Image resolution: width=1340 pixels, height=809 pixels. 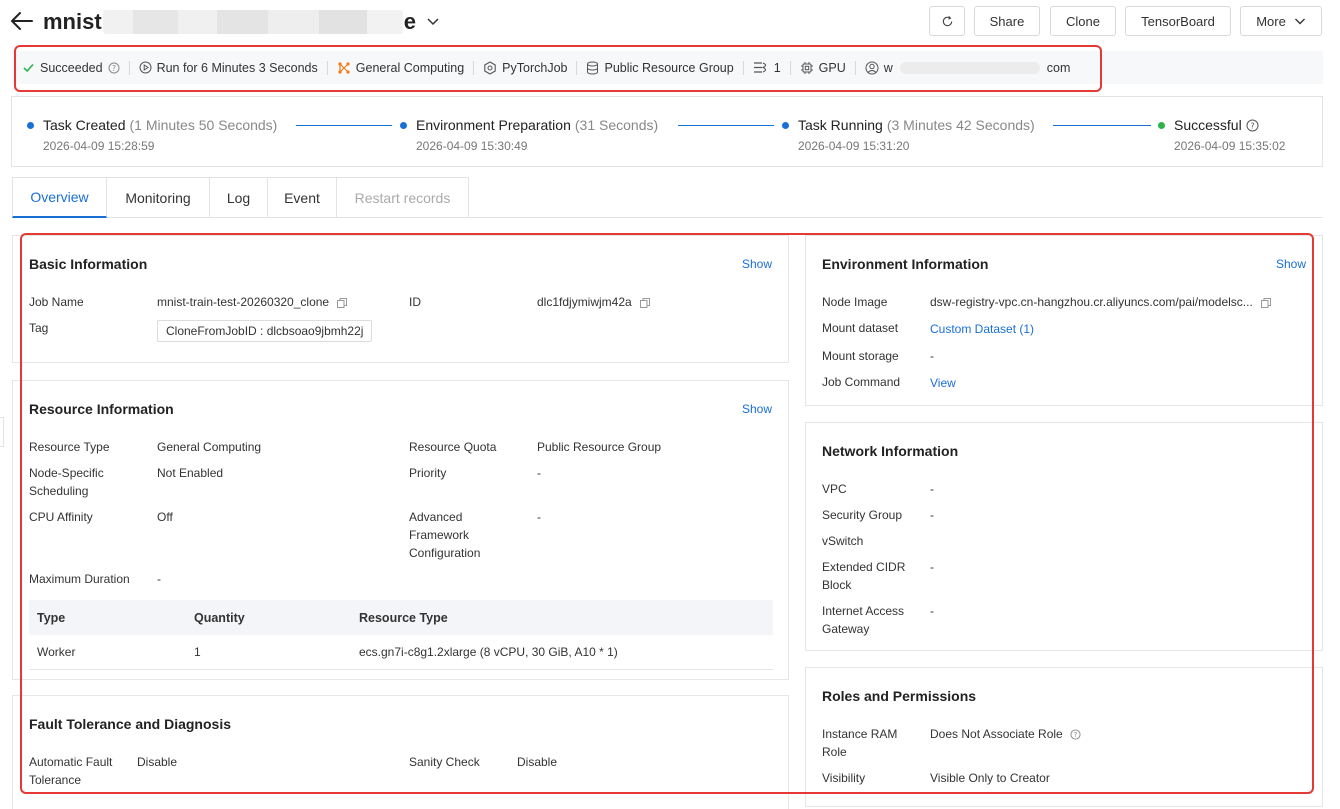 I want to click on tab-monitoring: Monitoring, so click(x=158, y=197).